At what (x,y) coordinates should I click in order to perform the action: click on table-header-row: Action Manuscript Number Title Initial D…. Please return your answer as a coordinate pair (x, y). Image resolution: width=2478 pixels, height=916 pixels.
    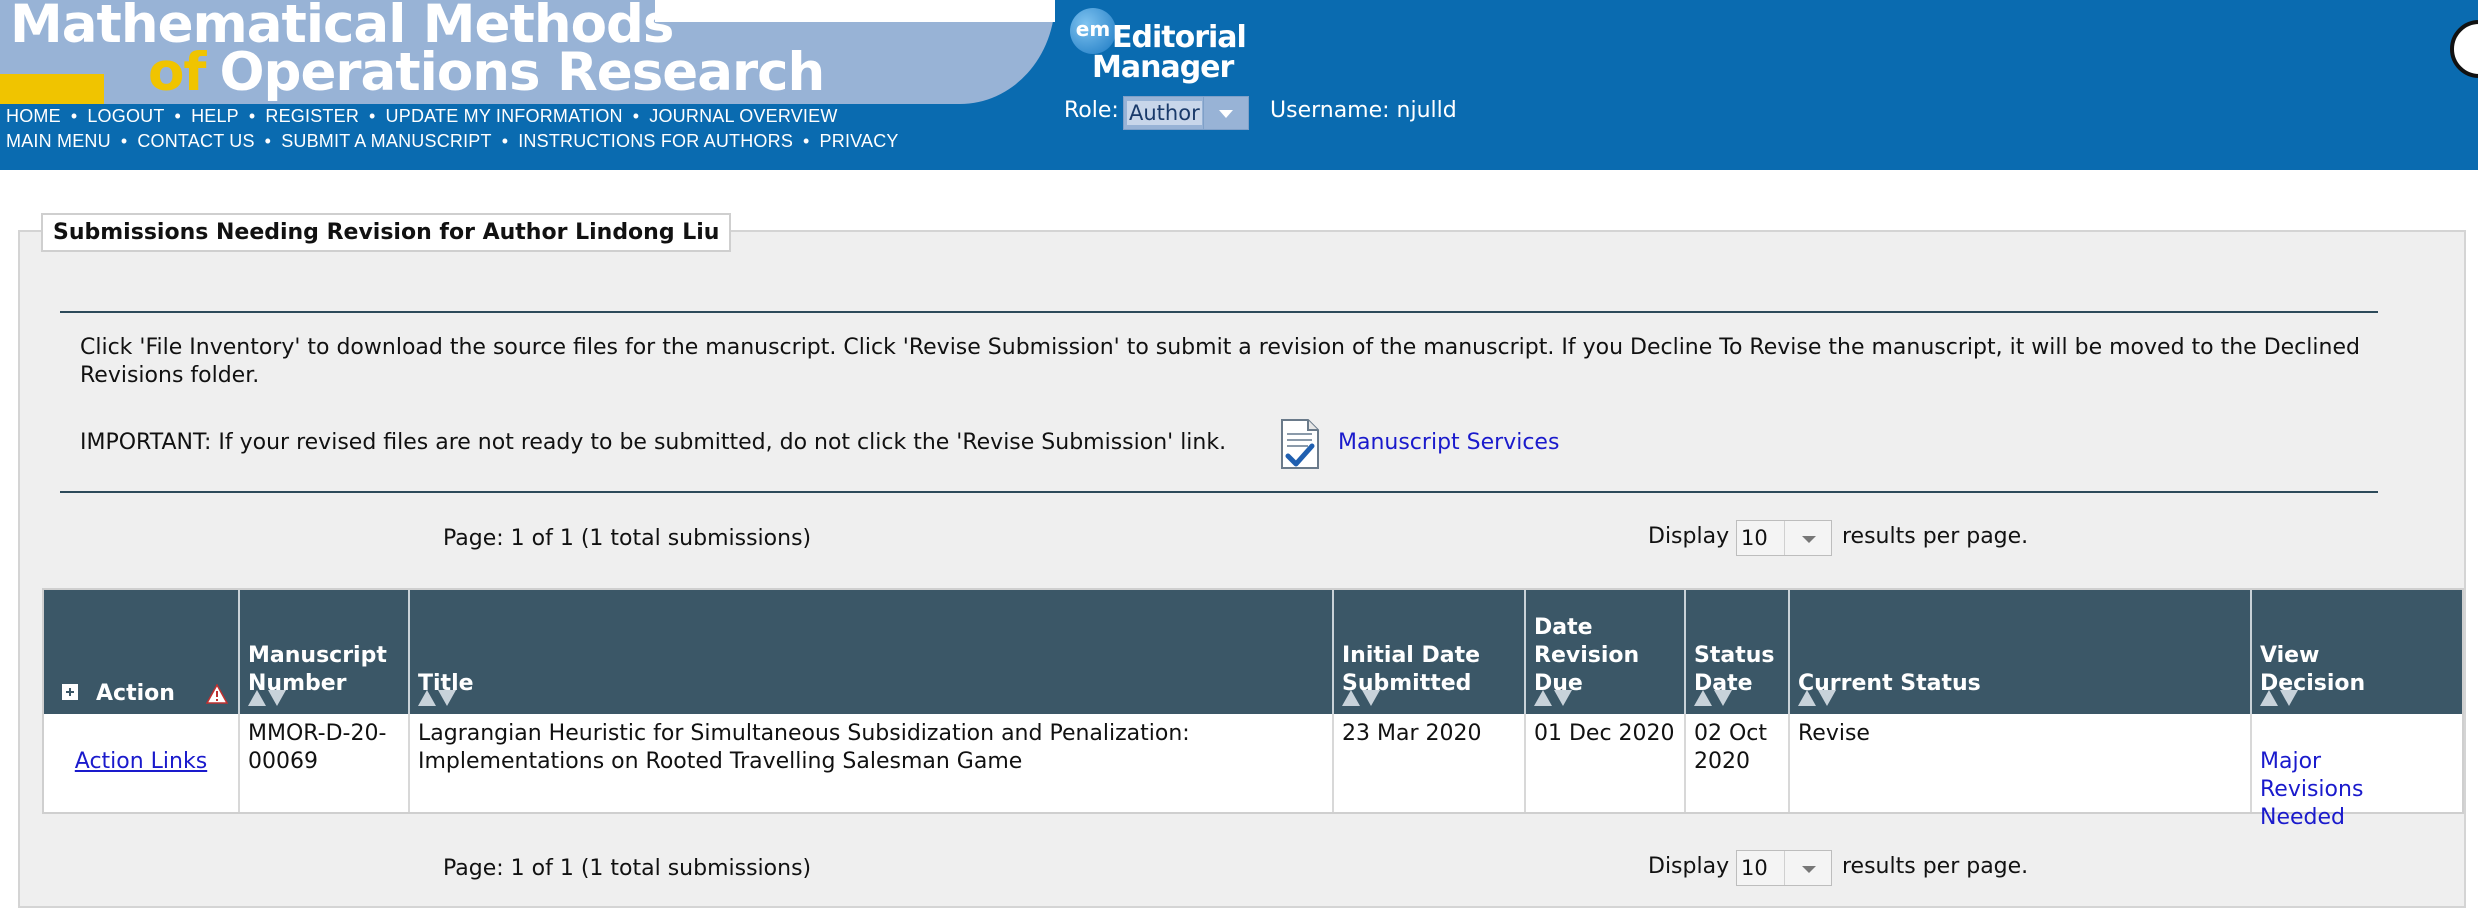
    Looking at the image, I should click on (1253, 652).